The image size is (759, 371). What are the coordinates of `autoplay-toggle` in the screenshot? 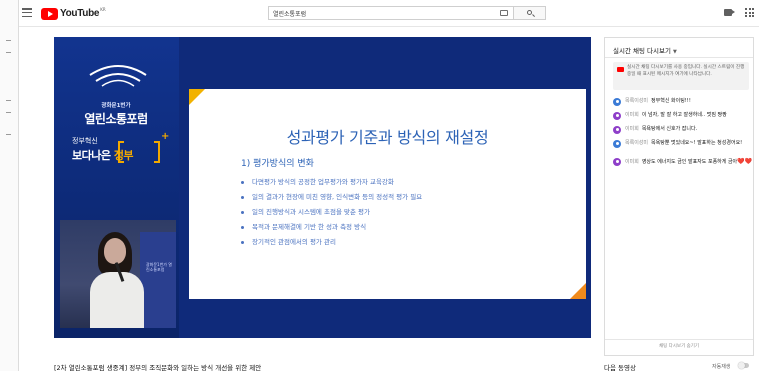 It's located at (743, 365).